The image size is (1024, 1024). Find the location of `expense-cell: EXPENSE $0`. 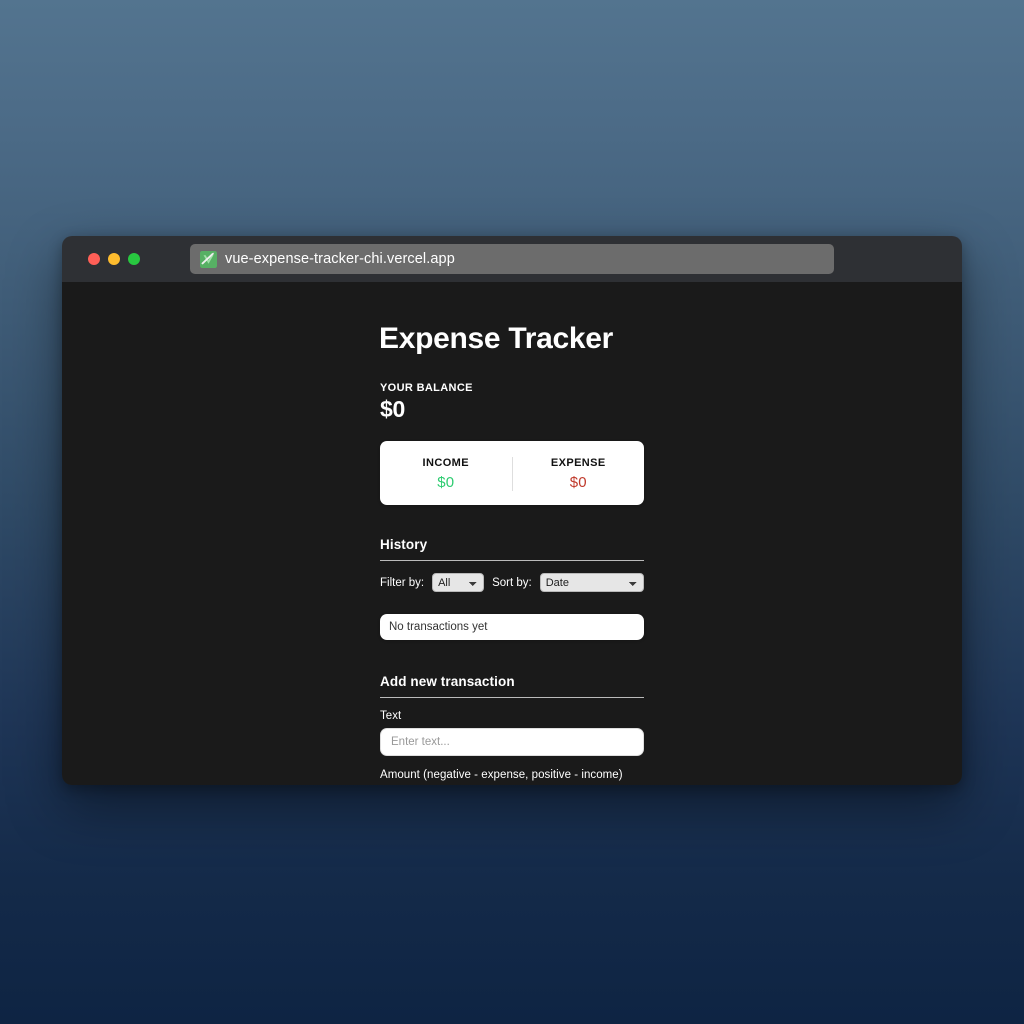

expense-cell: EXPENSE $0 is located at coordinates (578, 474).